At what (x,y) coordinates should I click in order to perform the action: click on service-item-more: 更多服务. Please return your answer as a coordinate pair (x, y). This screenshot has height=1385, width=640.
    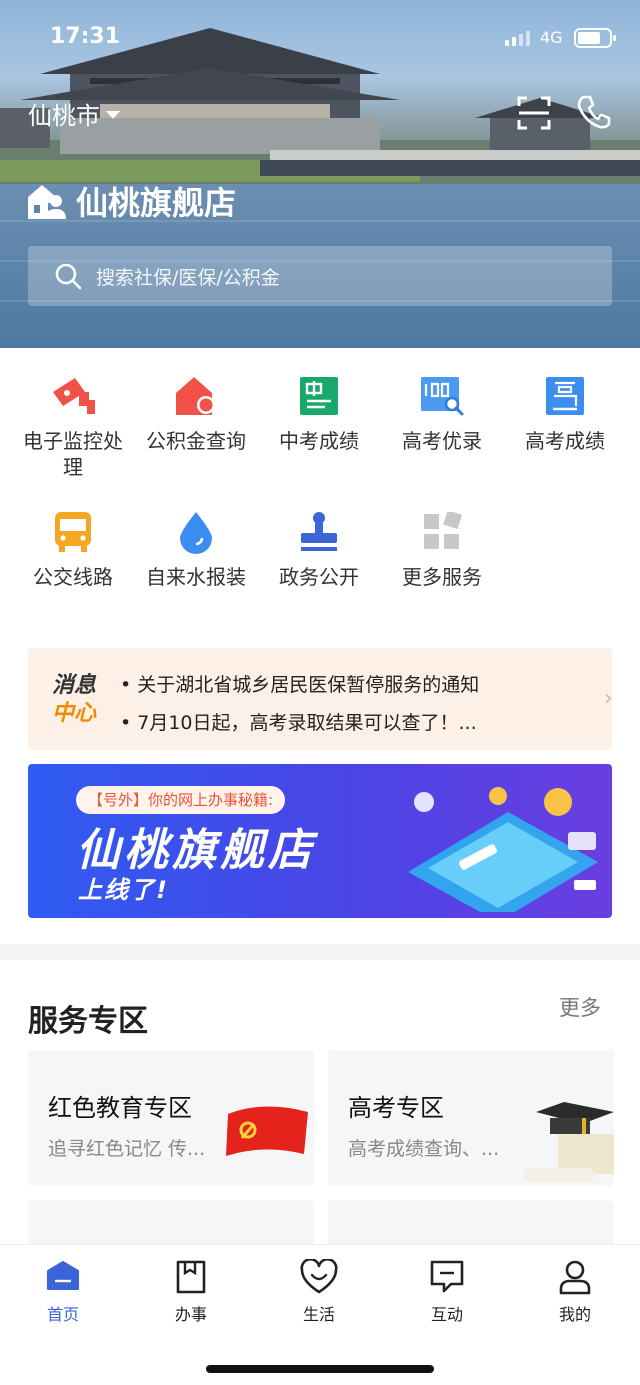
    Looking at the image, I should click on (442, 549).